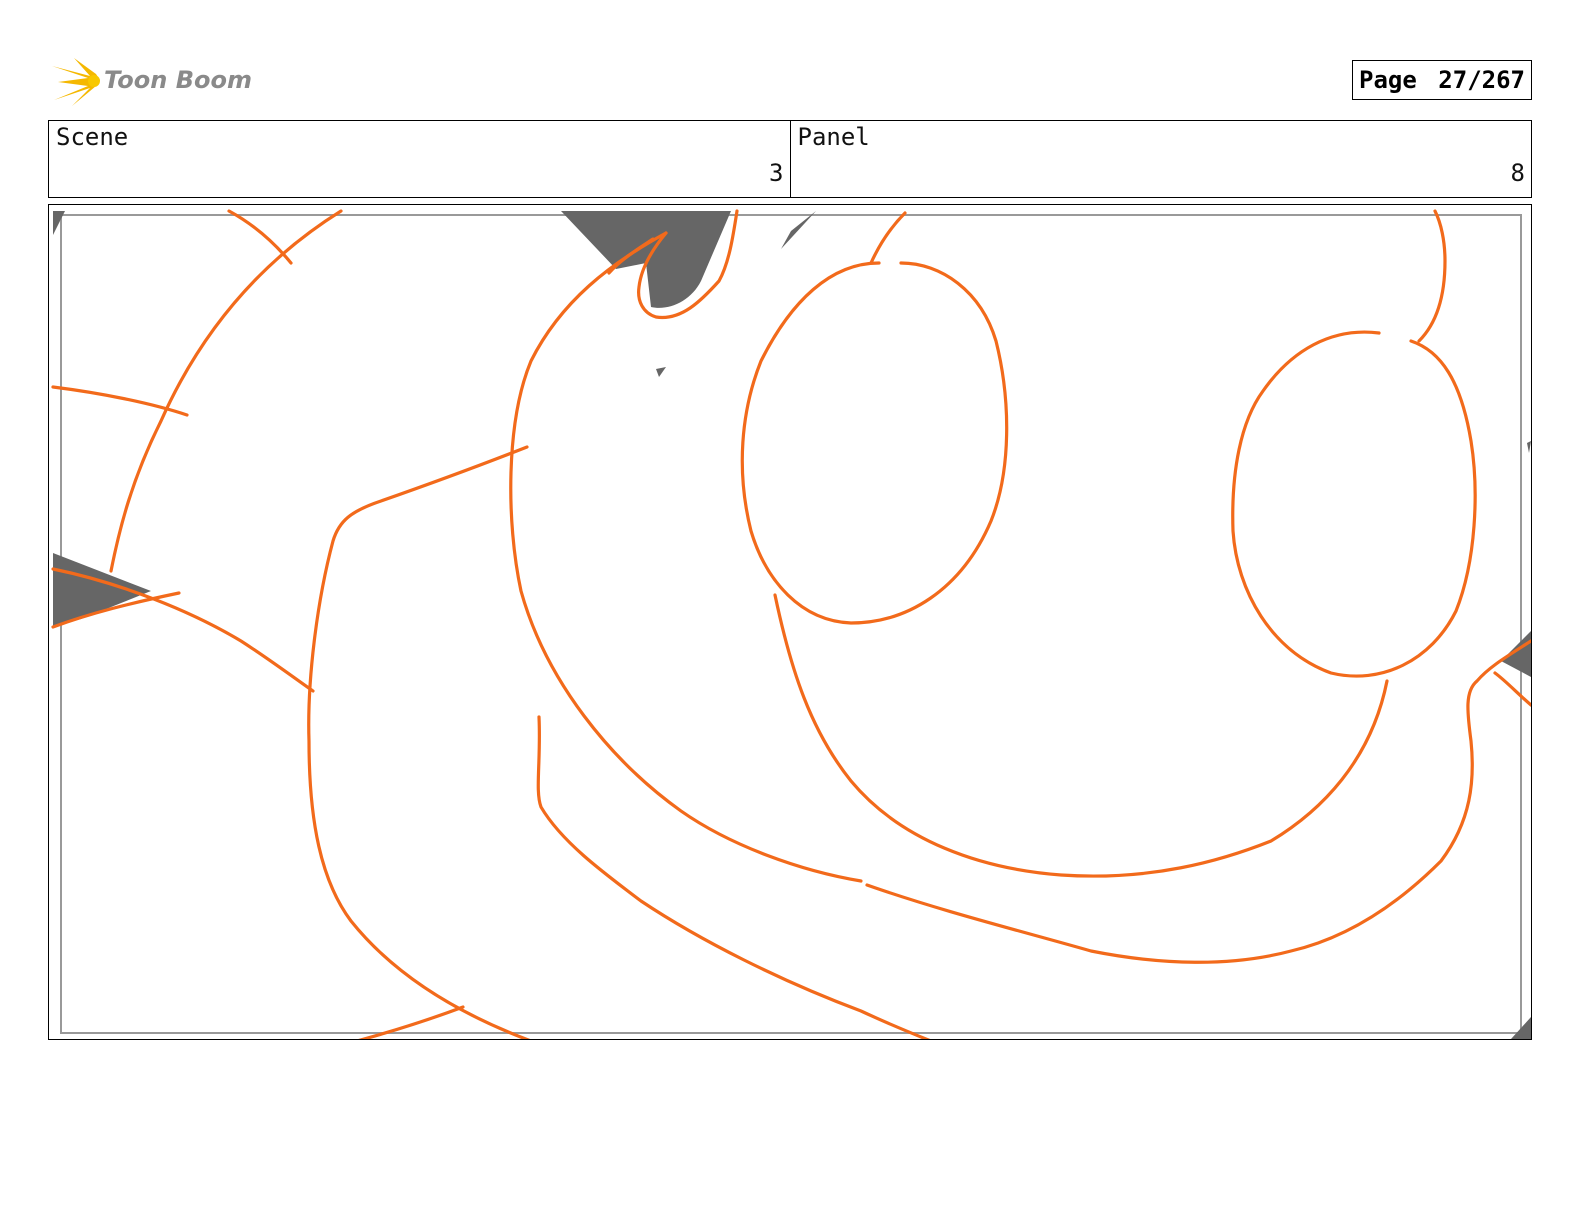 This screenshot has width=1584, height=1224. Describe the element at coordinates (1388, 80) in the screenshot. I see `page-label: Page` at that location.